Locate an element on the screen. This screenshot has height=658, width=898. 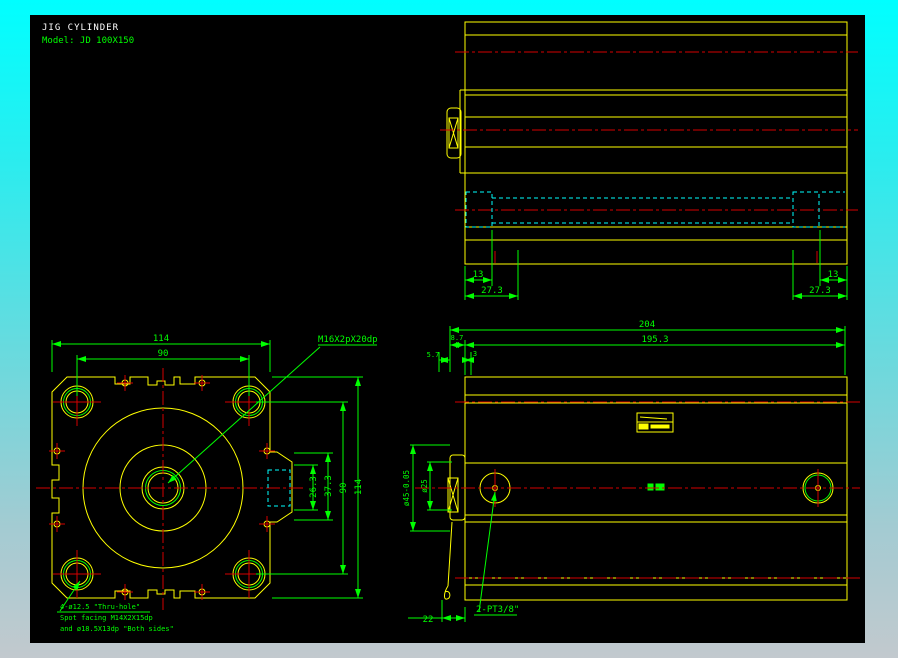
drawing-model: Model: JD 100X150 is located at coordinates (88, 41).